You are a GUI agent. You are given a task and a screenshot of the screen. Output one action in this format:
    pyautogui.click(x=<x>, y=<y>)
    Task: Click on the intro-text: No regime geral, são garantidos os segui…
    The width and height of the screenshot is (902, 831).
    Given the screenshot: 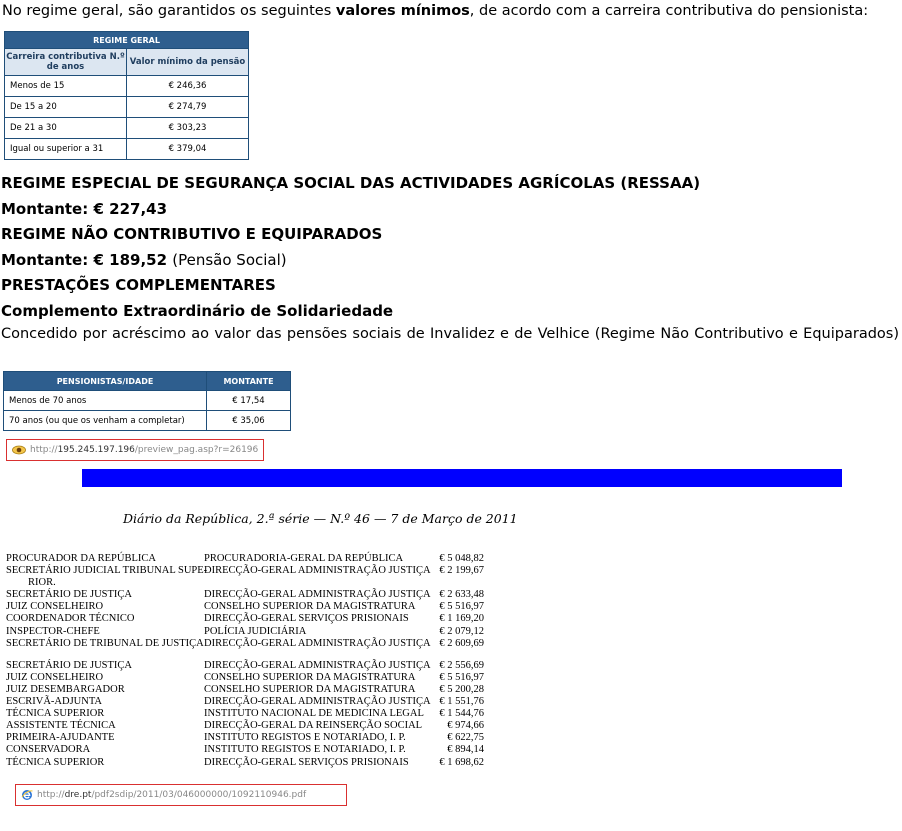 What is the action you would take?
    pyautogui.click(x=435, y=11)
    